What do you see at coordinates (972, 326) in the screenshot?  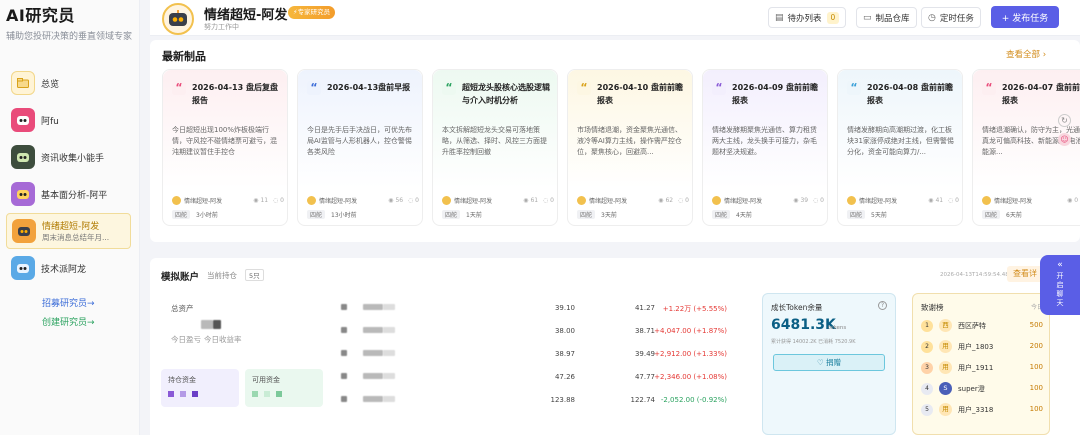 I see `user-name: 西区萨特` at bounding box center [972, 326].